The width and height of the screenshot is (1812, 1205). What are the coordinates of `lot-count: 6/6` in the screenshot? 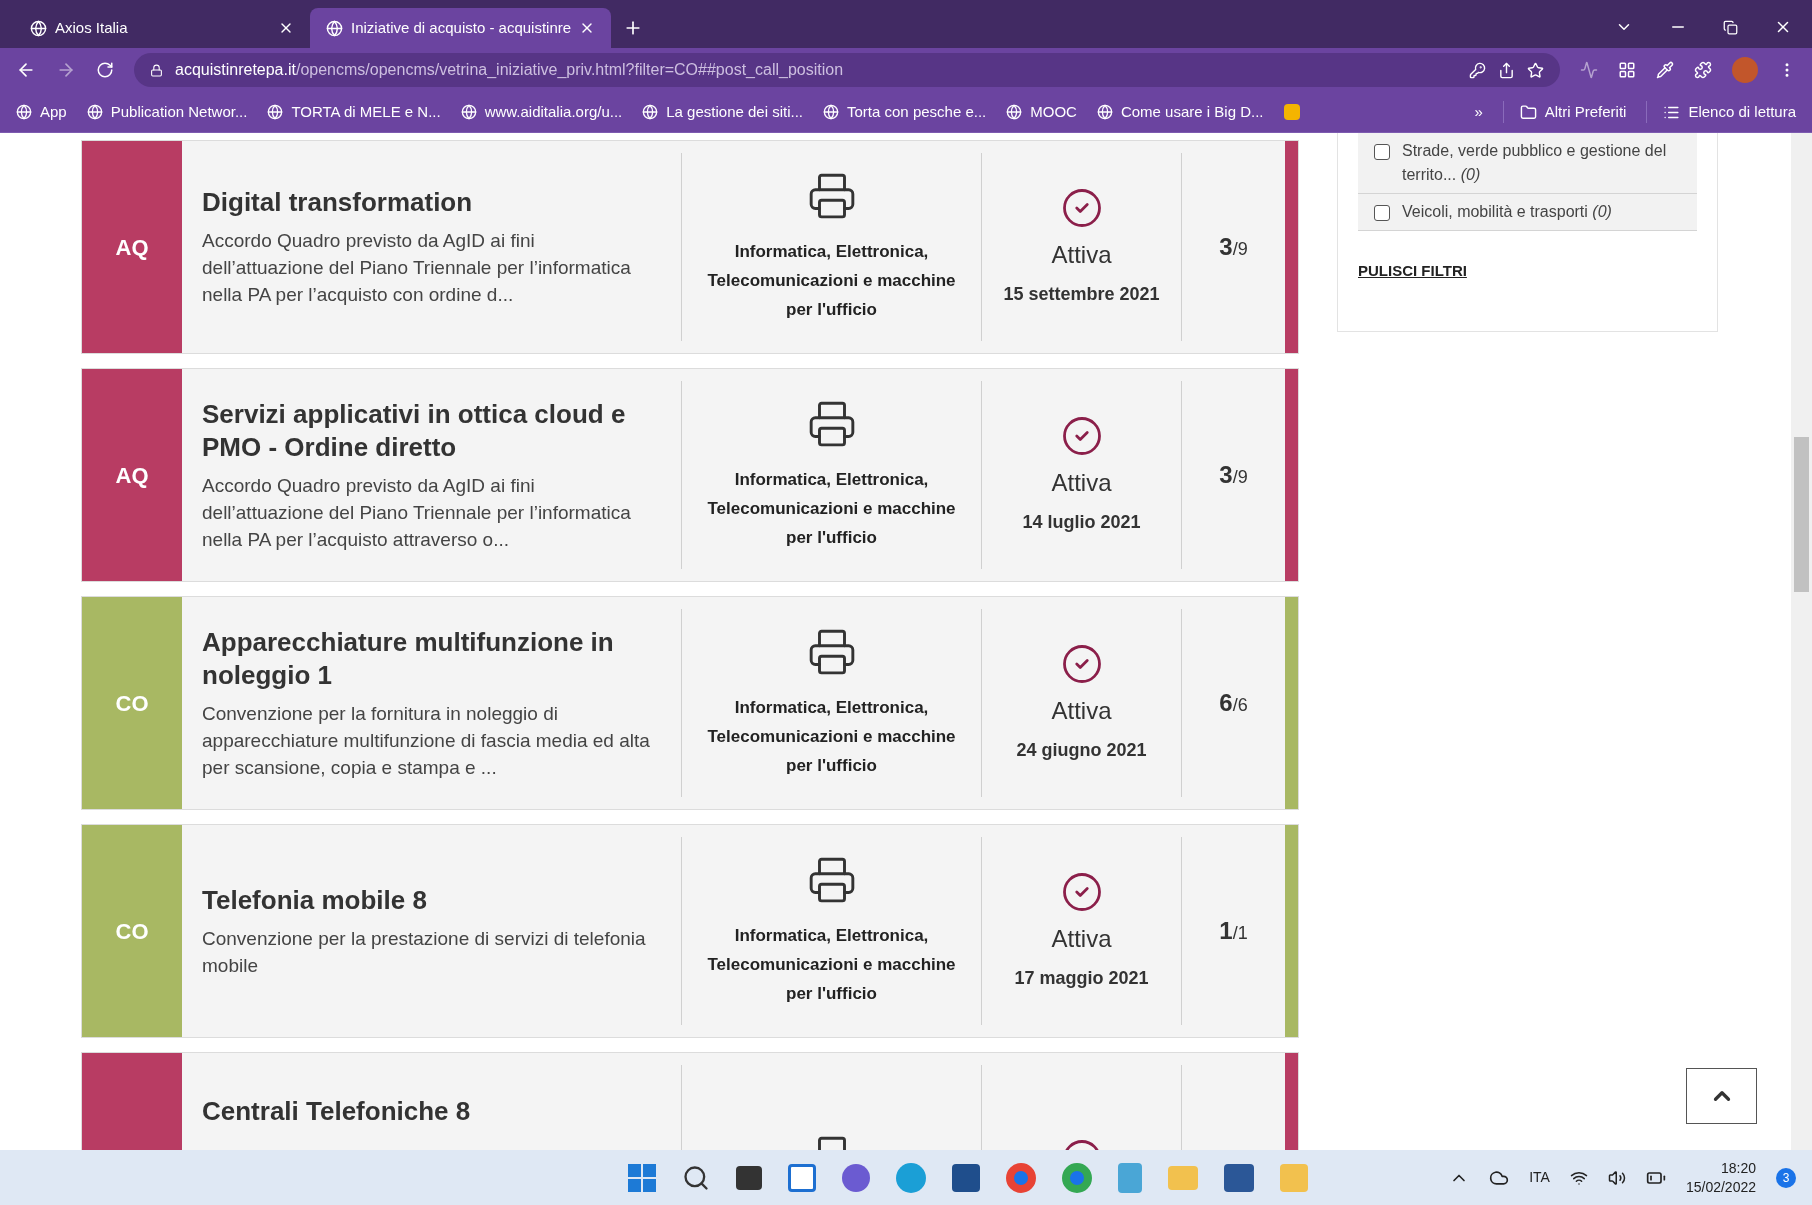 It's located at (1233, 703).